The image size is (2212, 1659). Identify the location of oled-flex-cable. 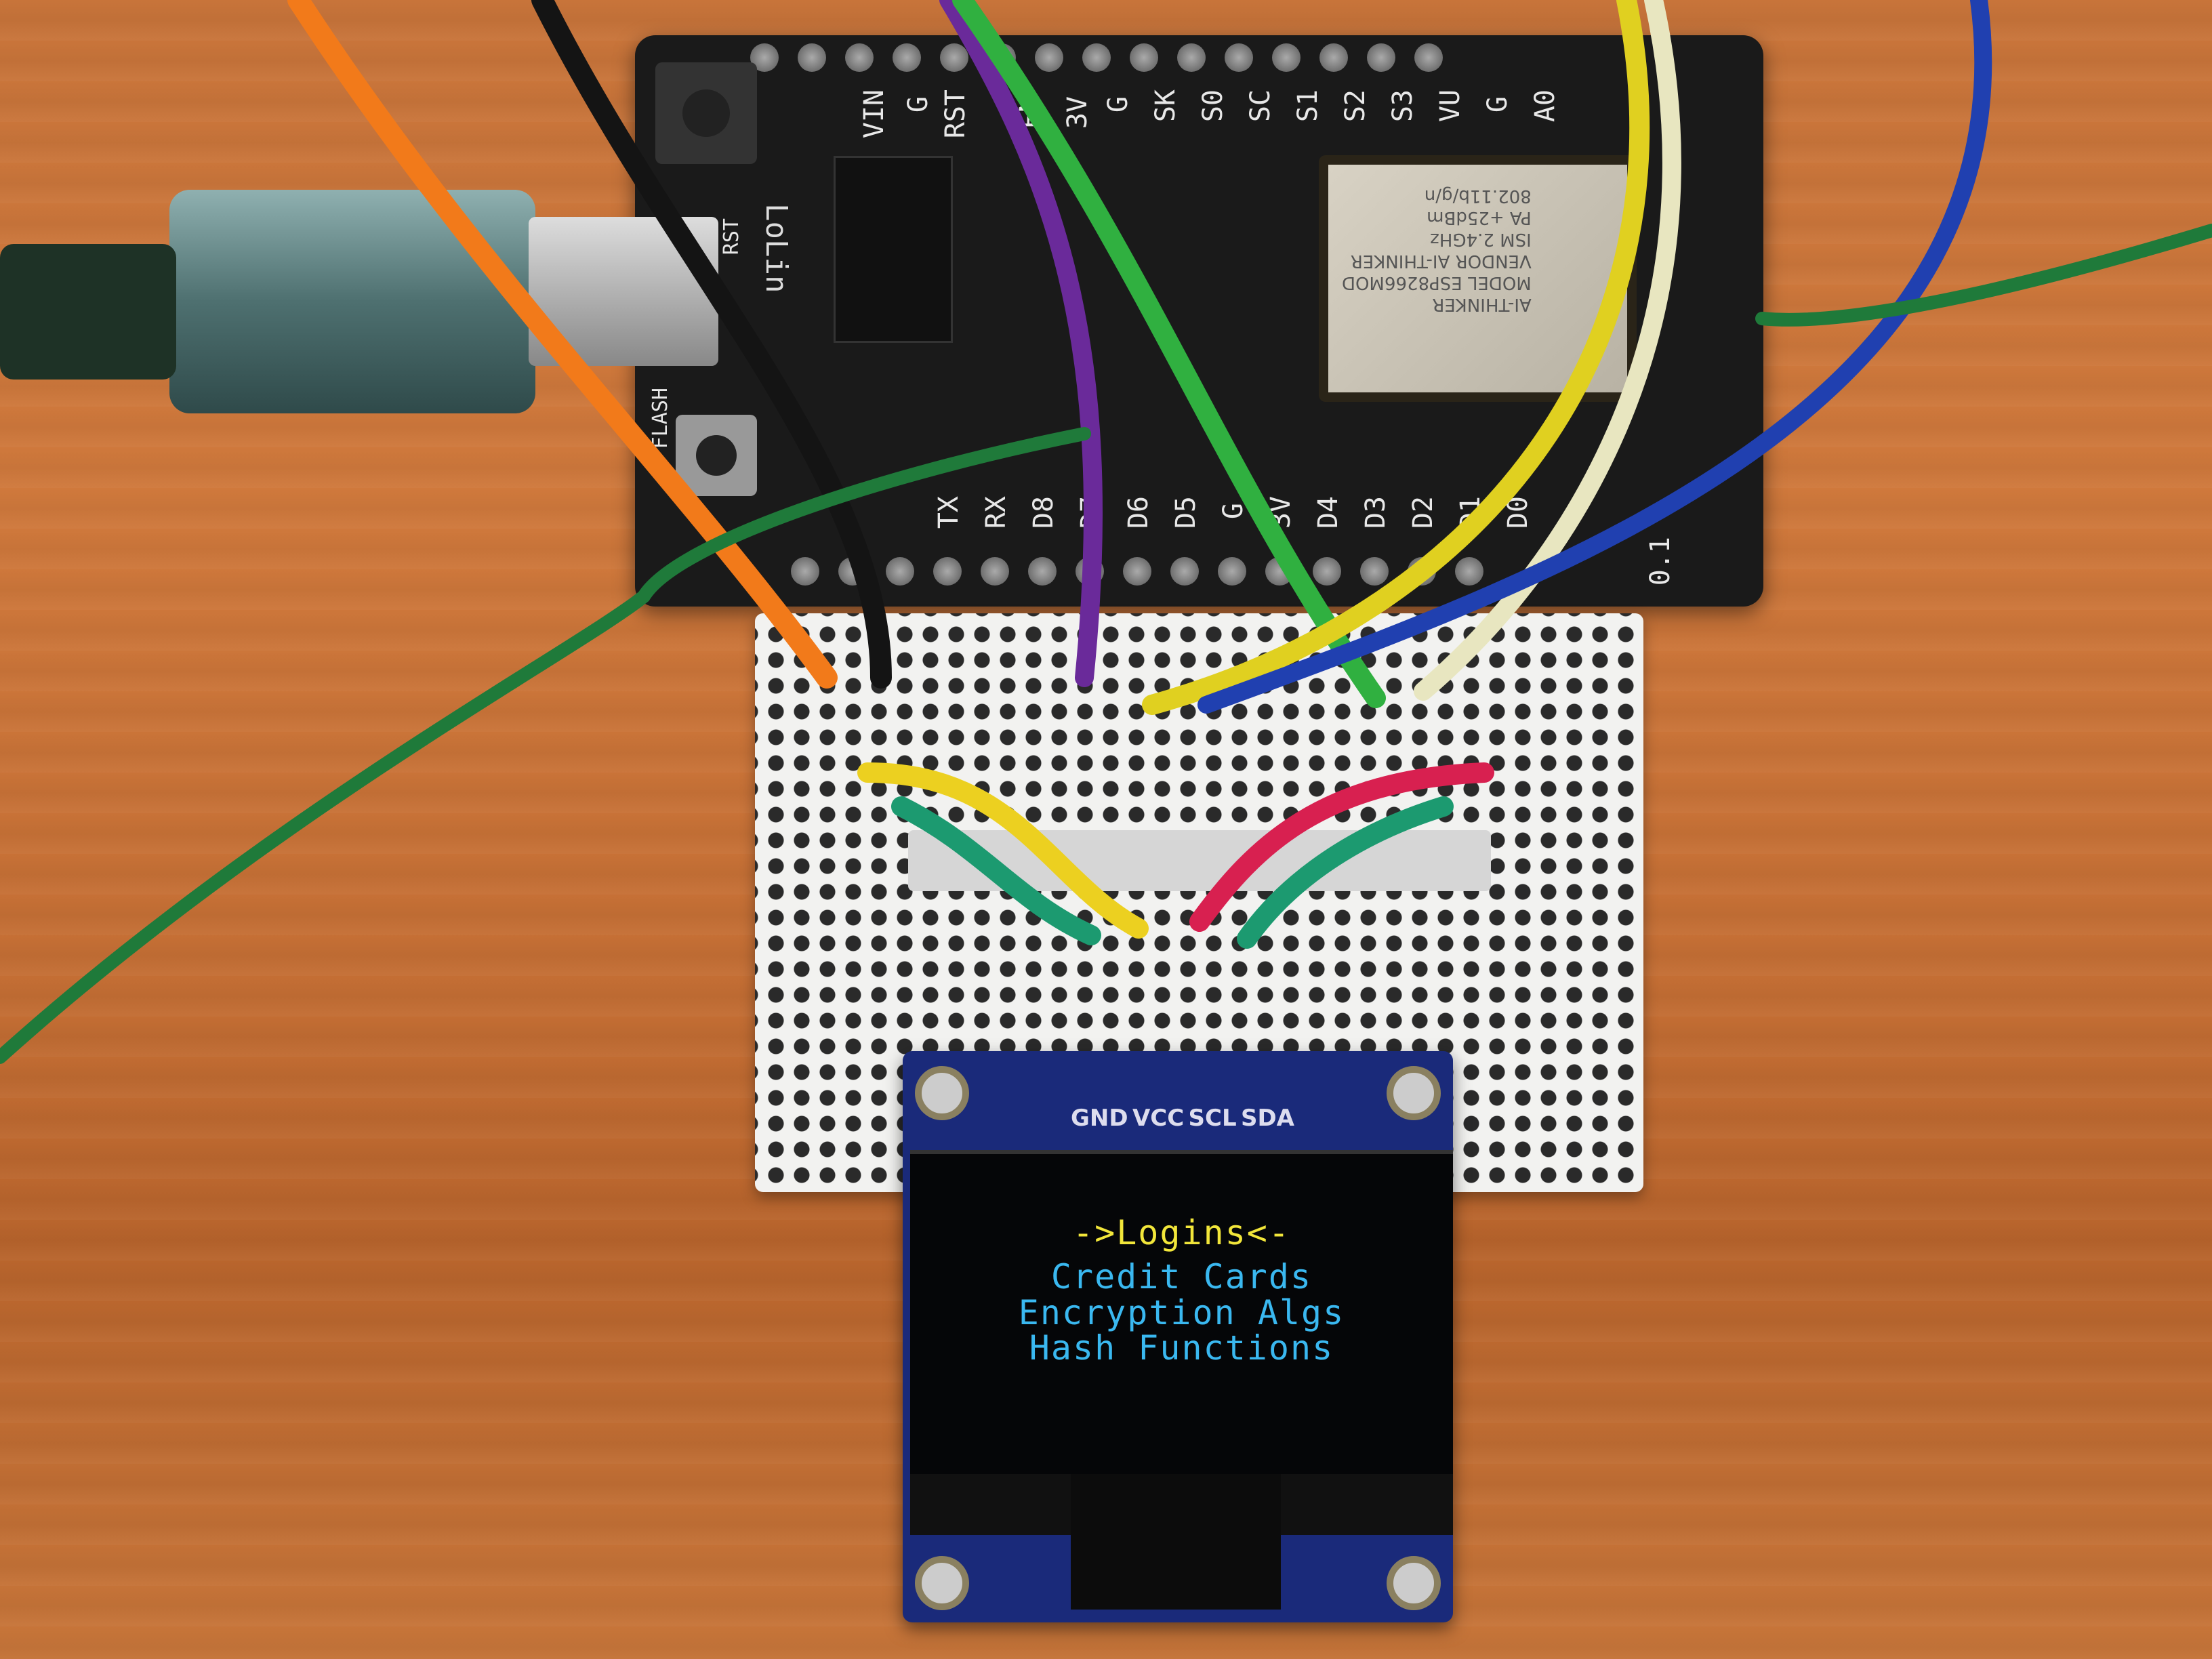
(1176, 1542).